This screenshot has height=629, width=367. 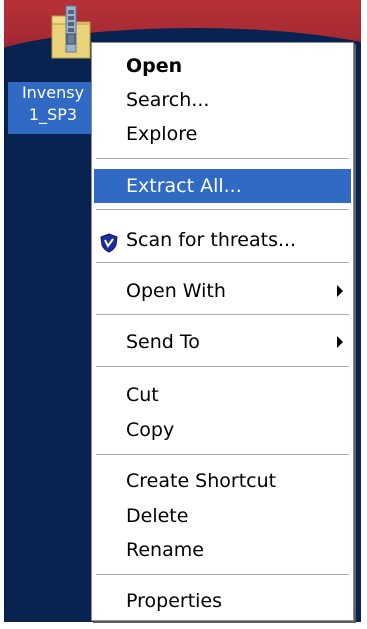 What do you see at coordinates (222, 481) in the screenshot?
I see `menu-item-create-shortcut: Create Shortcut` at bounding box center [222, 481].